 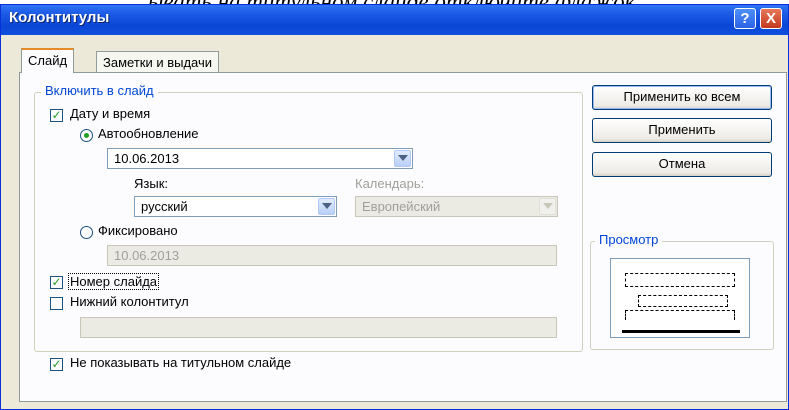 What do you see at coordinates (59, 17) in the screenshot?
I see `dialog-title: Колонтитулы` at bounding box center [59, 17].